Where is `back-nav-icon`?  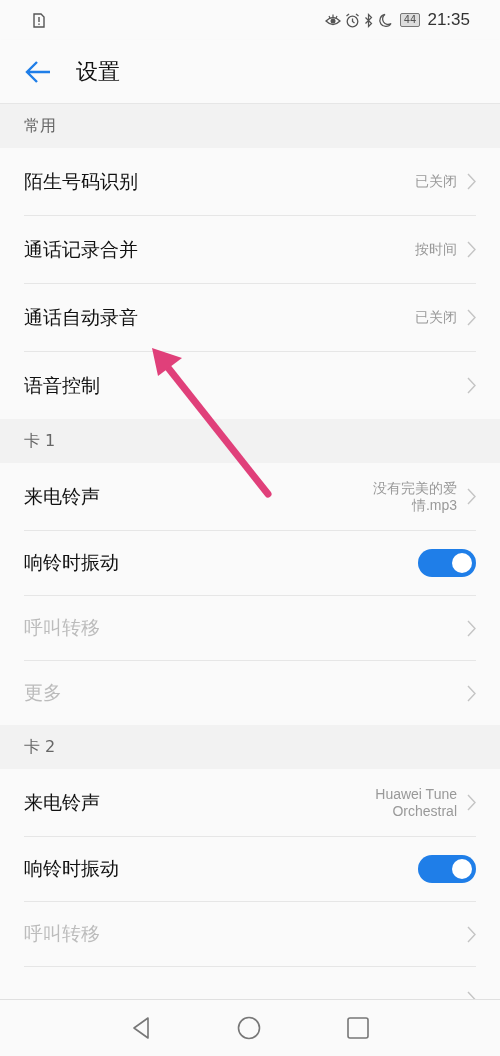
back-nav-icon is located at coordinates (141, 1028).